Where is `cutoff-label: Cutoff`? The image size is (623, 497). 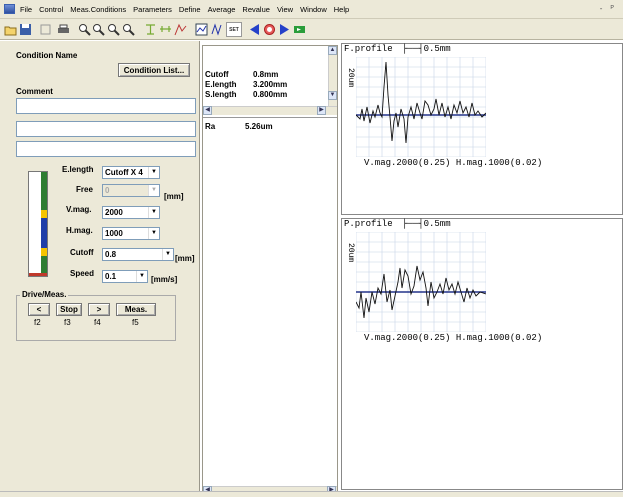
cutoff-label: Cutoff is located at coordinates (82, 252).